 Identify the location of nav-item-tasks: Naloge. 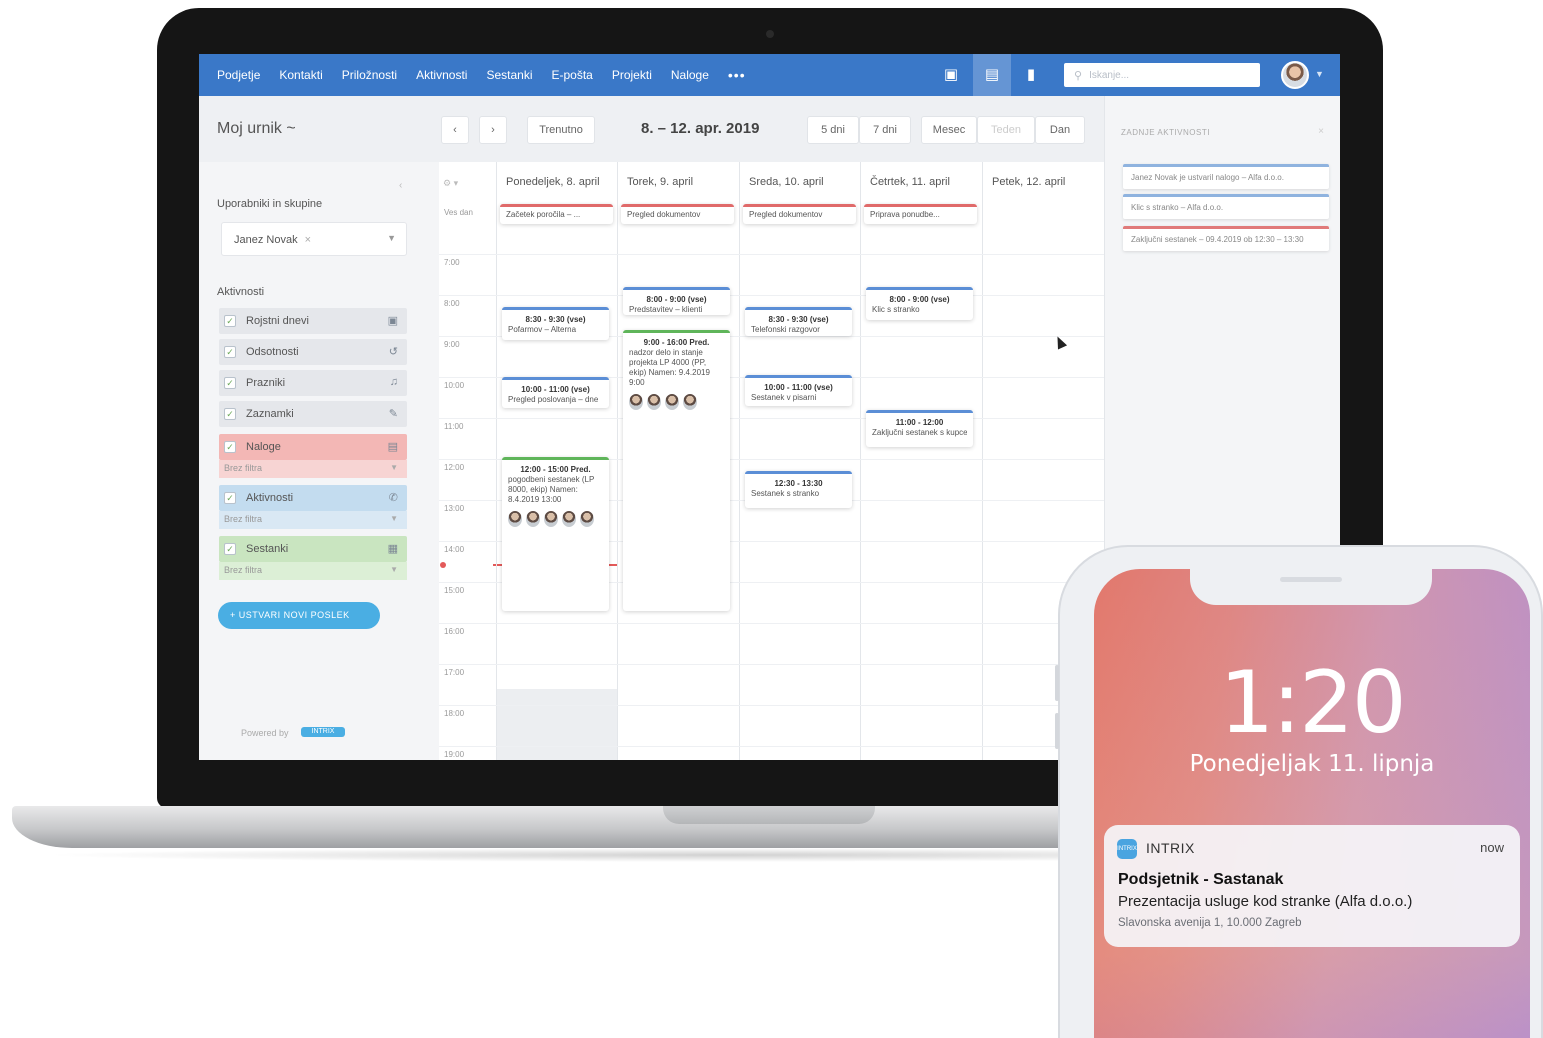
(690, 75).